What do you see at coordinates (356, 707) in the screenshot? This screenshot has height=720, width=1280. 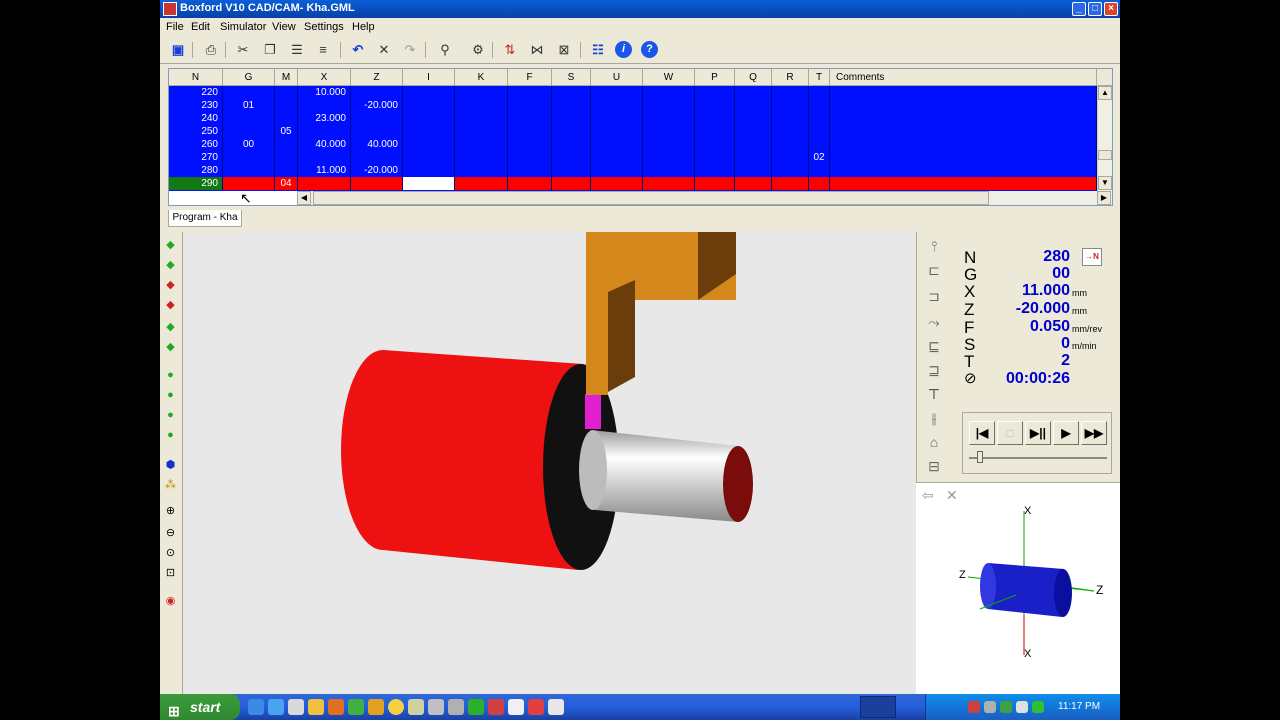 I see `chrome-icon` at bounding box center [356, 707].